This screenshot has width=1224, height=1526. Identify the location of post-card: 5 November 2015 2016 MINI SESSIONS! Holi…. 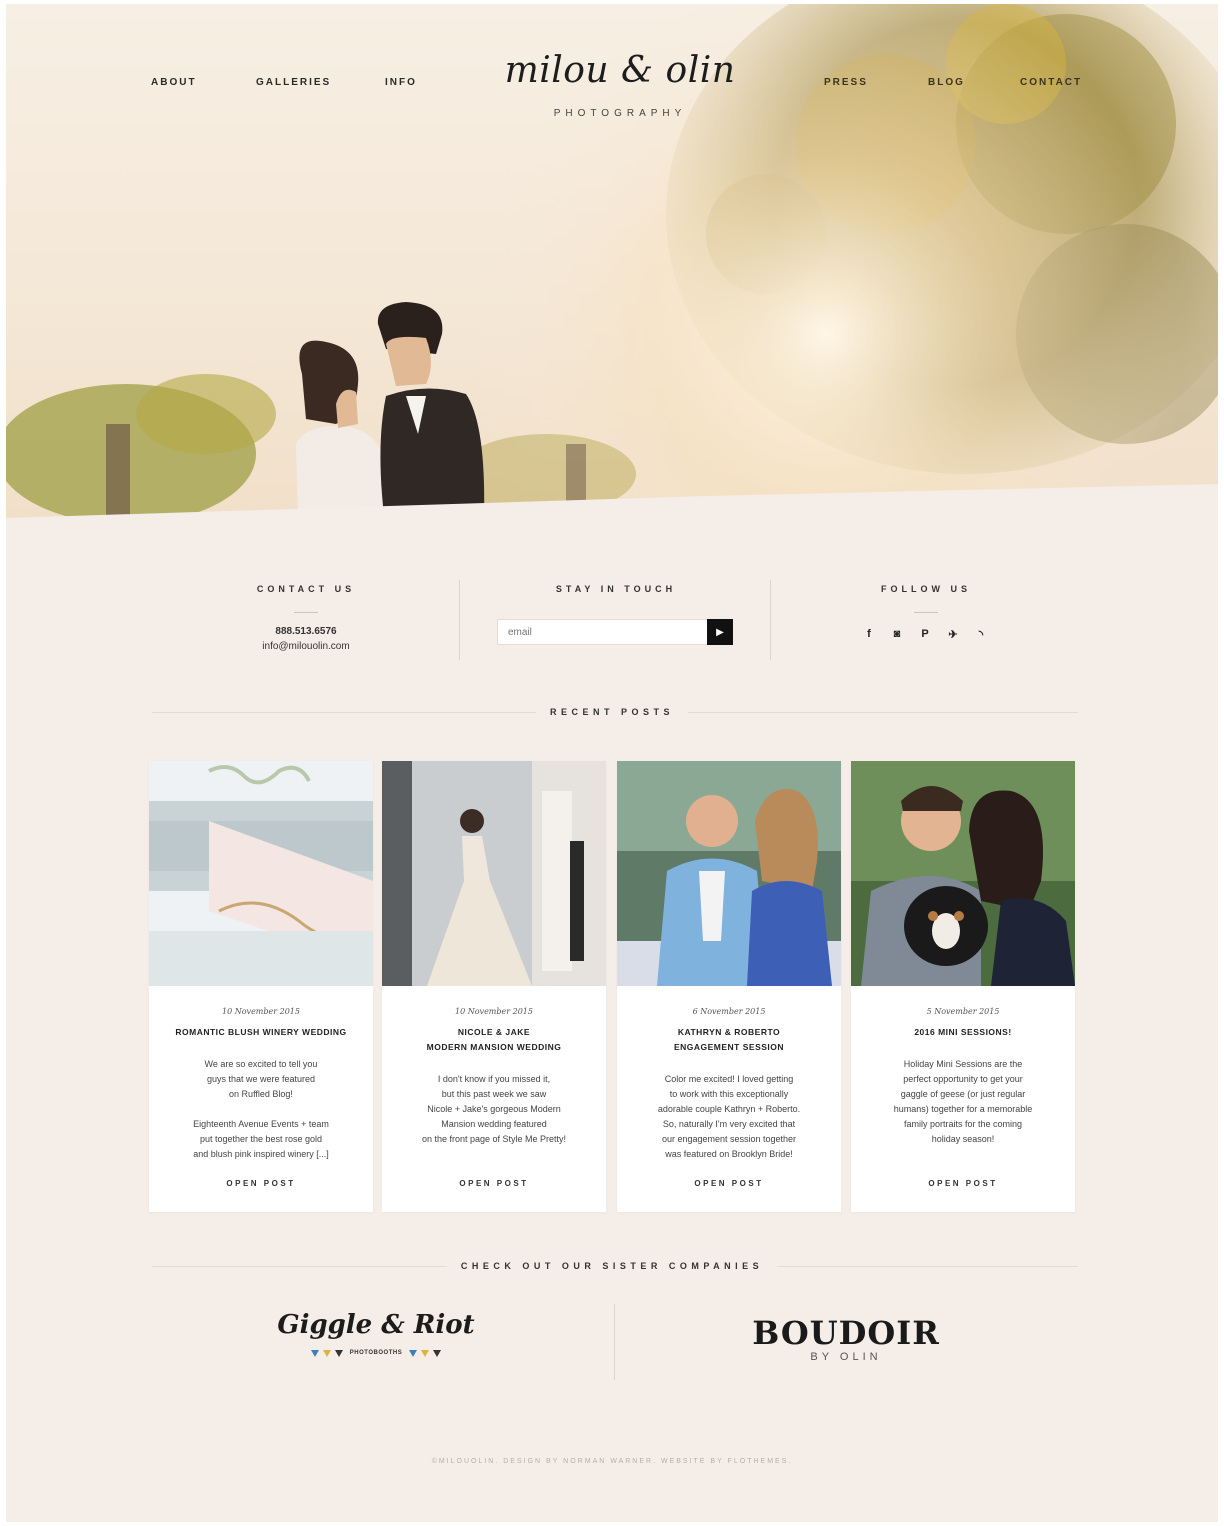
(963, 986).